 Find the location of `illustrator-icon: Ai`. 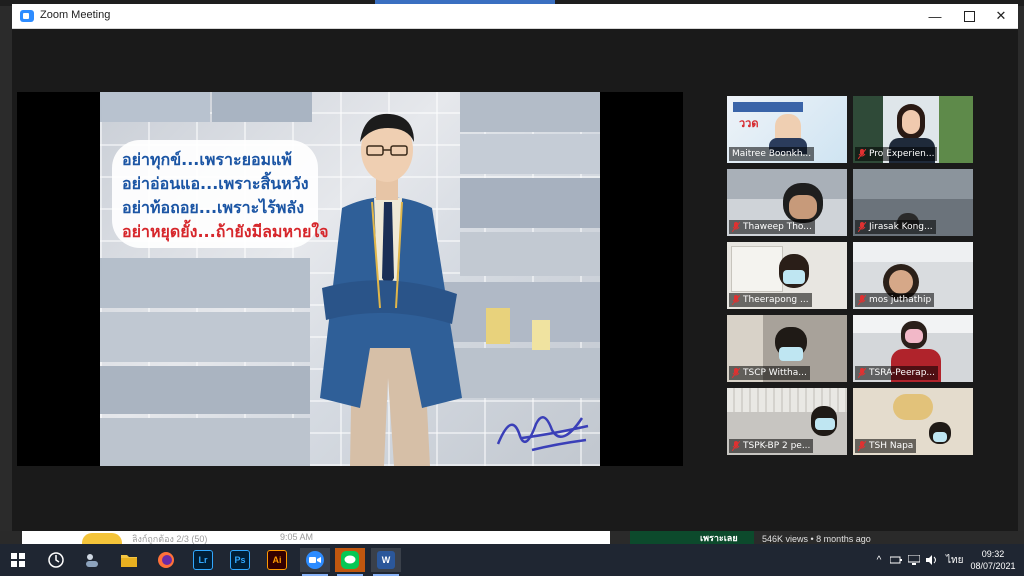

illustrator-icon: Ai is located at coordinates (277, 560).